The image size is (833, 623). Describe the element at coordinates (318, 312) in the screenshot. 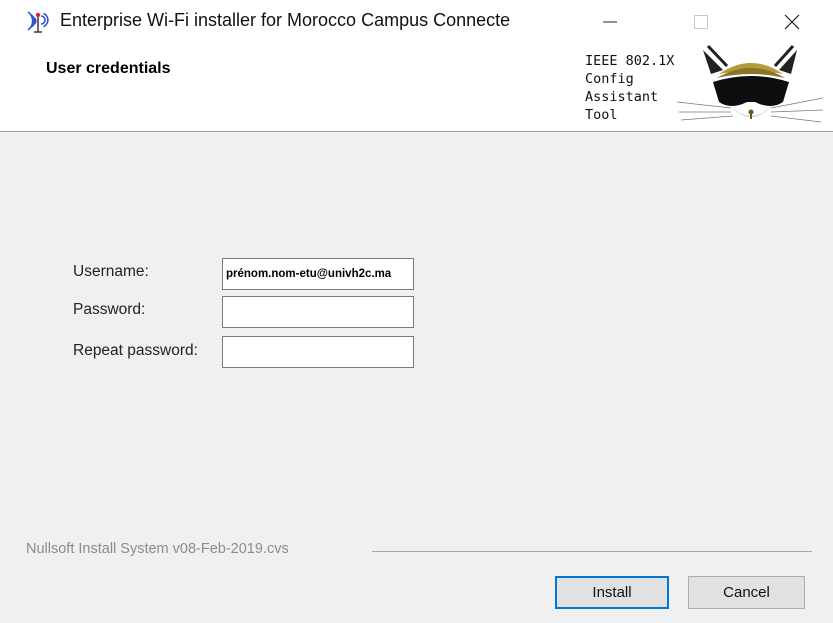

I see `password-input` at that location.